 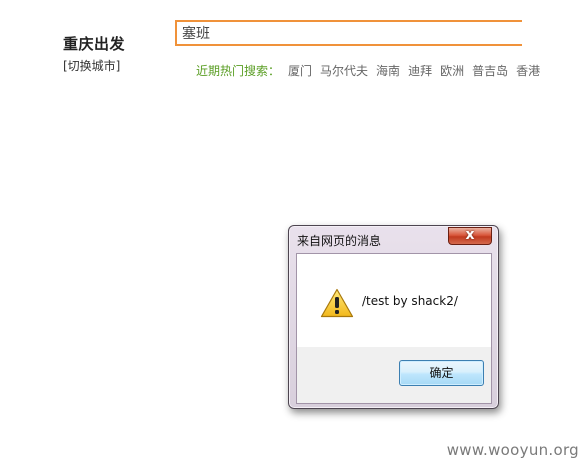 I want to click on hot-search-link-maldives: 马尔代夫, so click(x=344, y=71).